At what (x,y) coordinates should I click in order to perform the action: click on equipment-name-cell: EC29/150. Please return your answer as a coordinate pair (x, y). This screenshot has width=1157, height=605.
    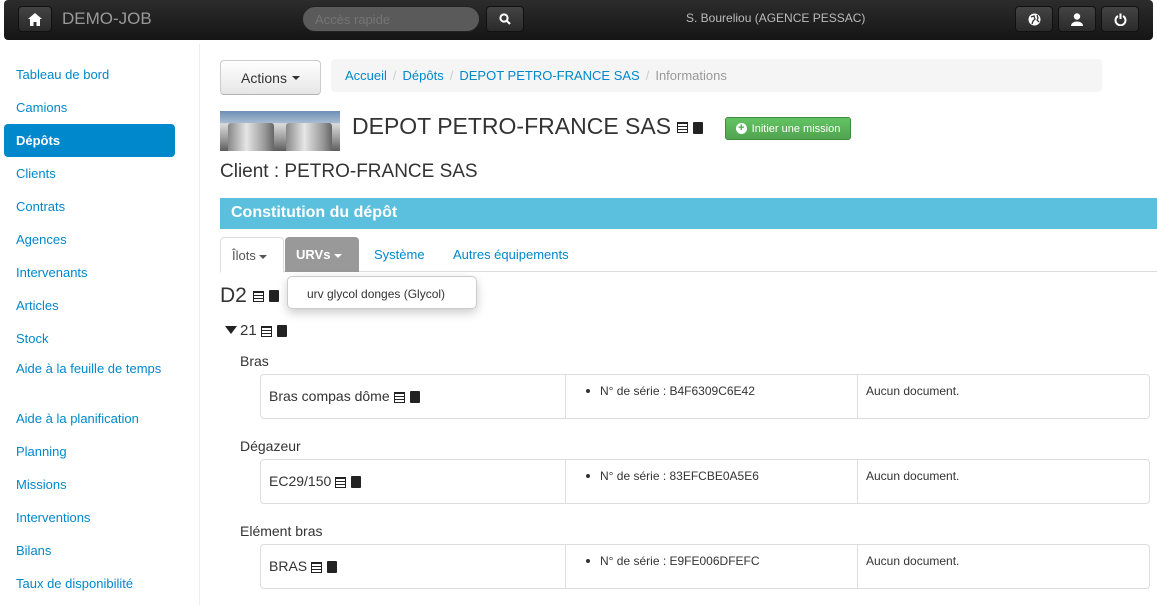
    Looking at the image, I should click on (413, 481).